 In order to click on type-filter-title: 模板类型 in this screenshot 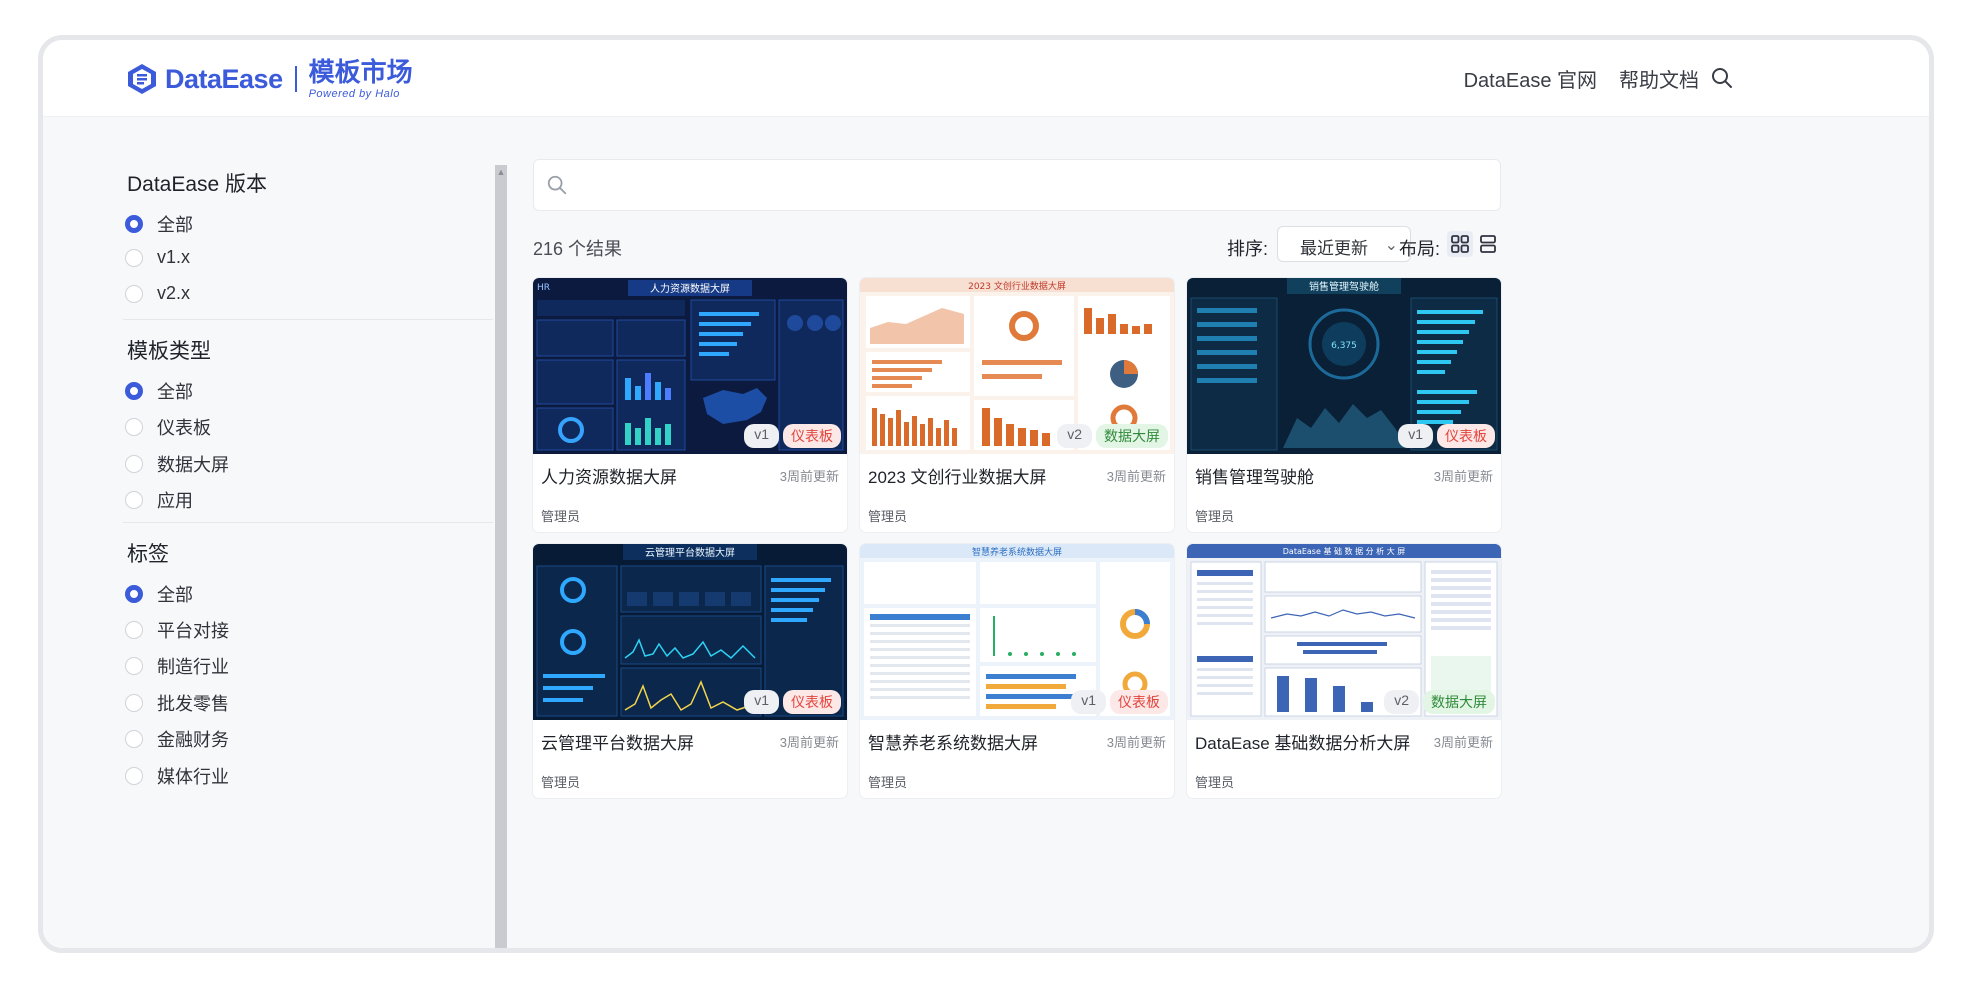, I will do `click(169, 351)`.